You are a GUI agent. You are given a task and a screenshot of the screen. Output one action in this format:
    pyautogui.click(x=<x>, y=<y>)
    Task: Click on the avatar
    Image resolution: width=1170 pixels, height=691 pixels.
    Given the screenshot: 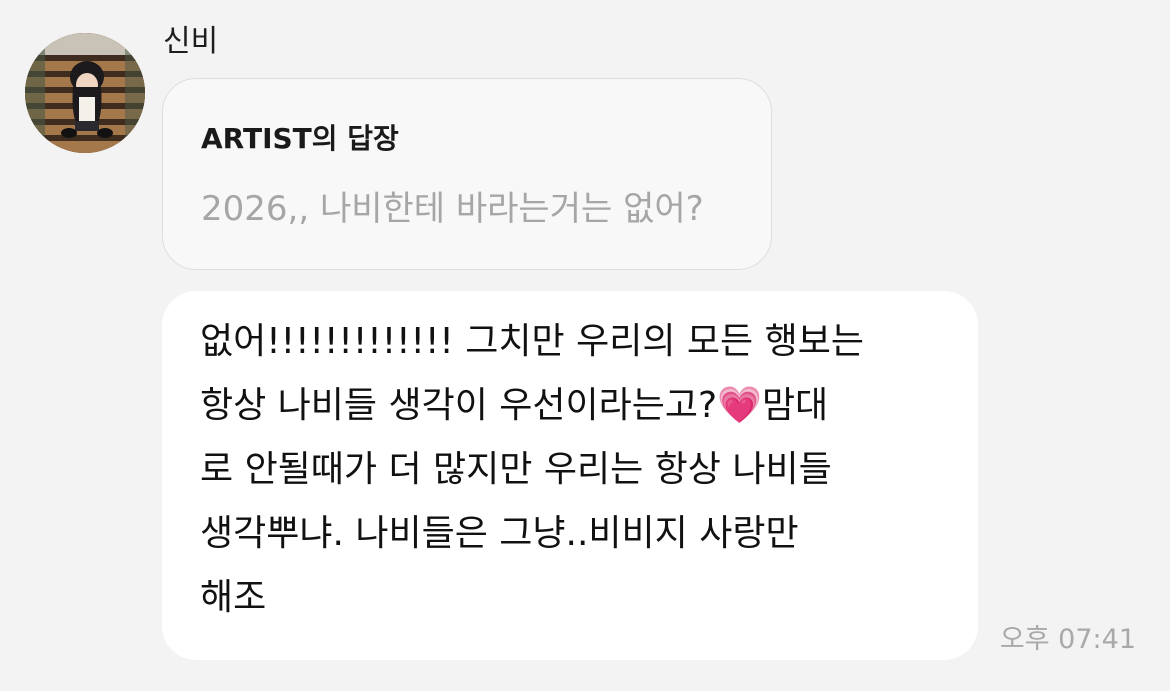 What is the action you would take?
    pyautogui.click(x=85, y=93)
    